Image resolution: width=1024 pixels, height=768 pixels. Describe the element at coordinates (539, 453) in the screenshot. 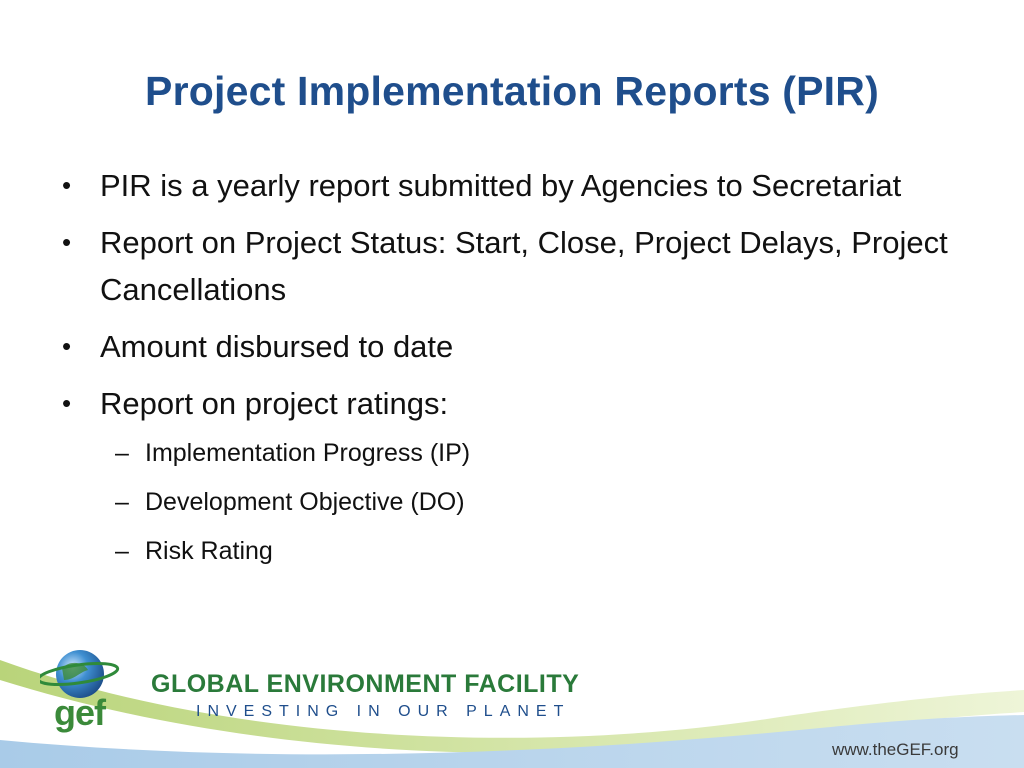

I see `sub-bullet-item: – Implementation Progress (IP)` at that location.